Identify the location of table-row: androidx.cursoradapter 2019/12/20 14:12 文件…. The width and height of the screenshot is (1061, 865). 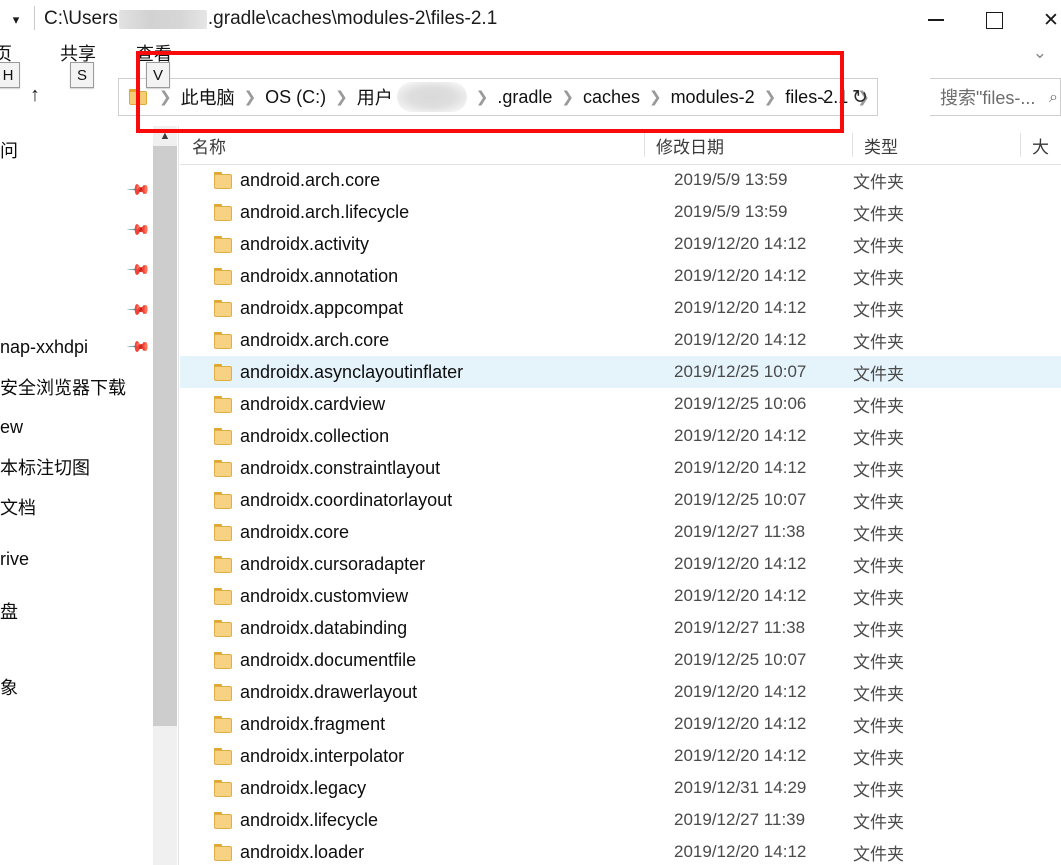
(620, 564).